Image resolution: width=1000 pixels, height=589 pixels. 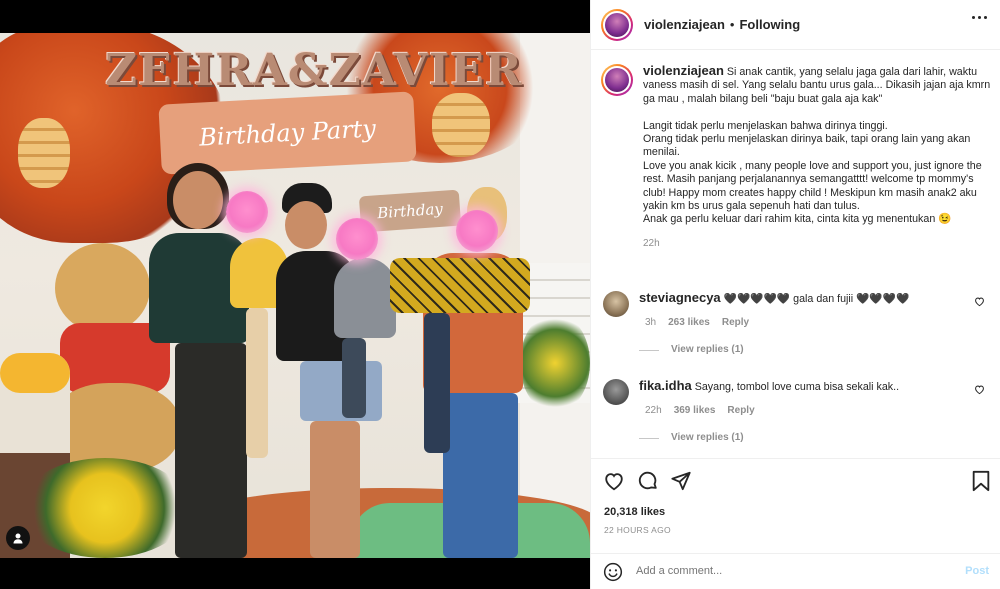 I want to click on paper-plane-icon, so click(x=681, y=483).